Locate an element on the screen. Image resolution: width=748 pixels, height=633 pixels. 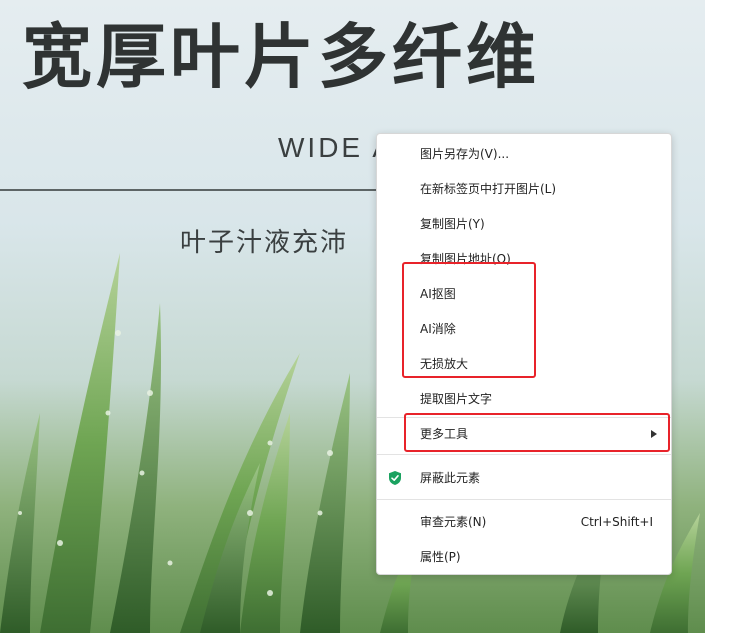
menu-item-label: 属性(P) is located at coordinates (440, 557).